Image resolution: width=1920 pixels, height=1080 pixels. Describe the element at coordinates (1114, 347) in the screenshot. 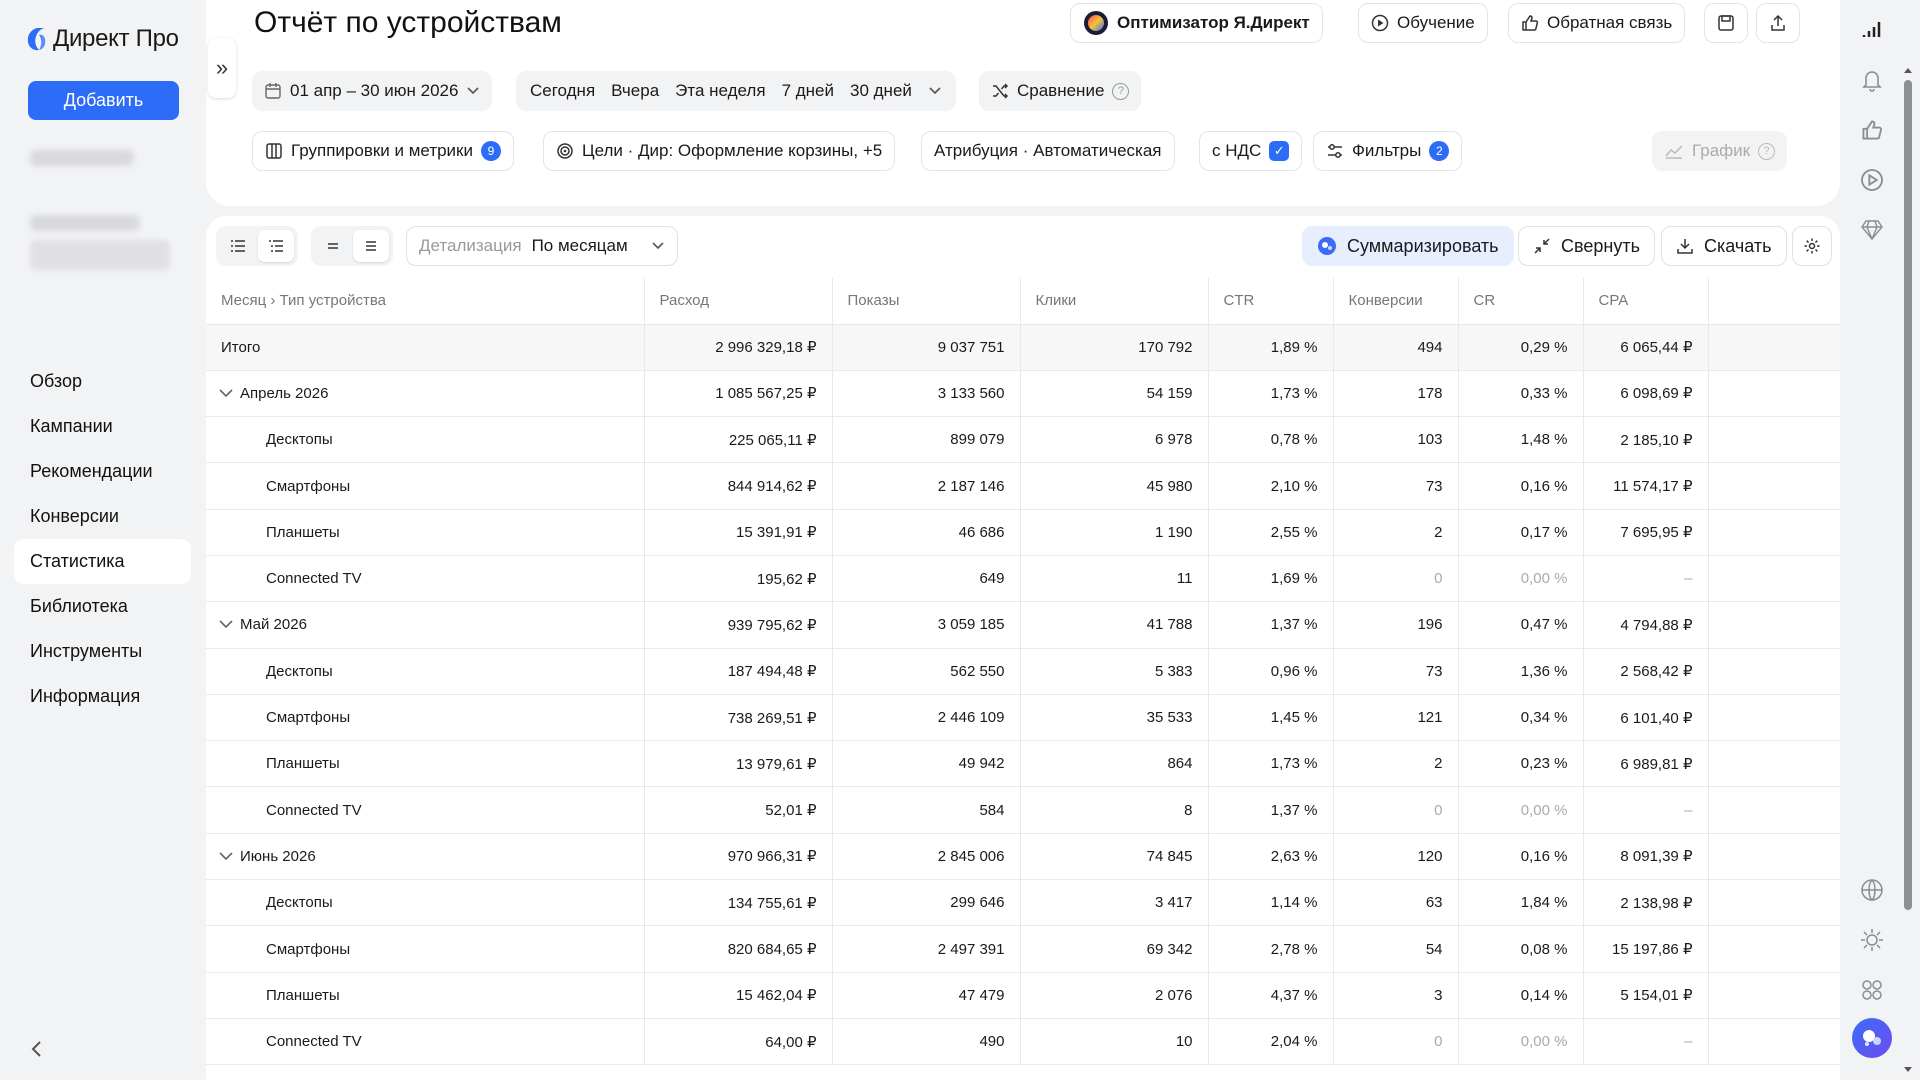

I see `metric-cell: 170 792` at that location.